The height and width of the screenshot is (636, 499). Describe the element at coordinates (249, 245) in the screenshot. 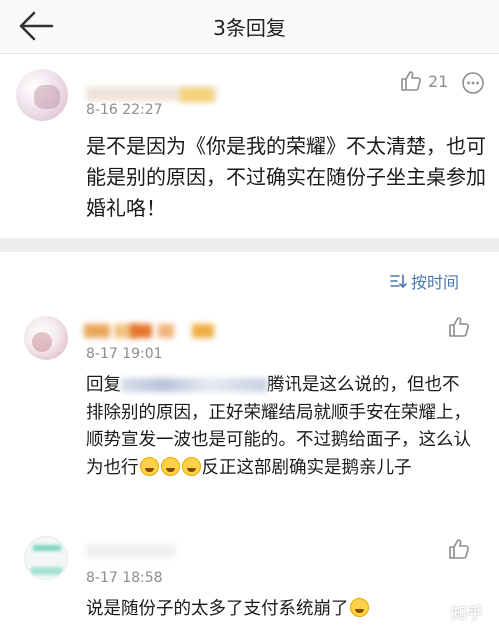

I see `section-divider` at that location.